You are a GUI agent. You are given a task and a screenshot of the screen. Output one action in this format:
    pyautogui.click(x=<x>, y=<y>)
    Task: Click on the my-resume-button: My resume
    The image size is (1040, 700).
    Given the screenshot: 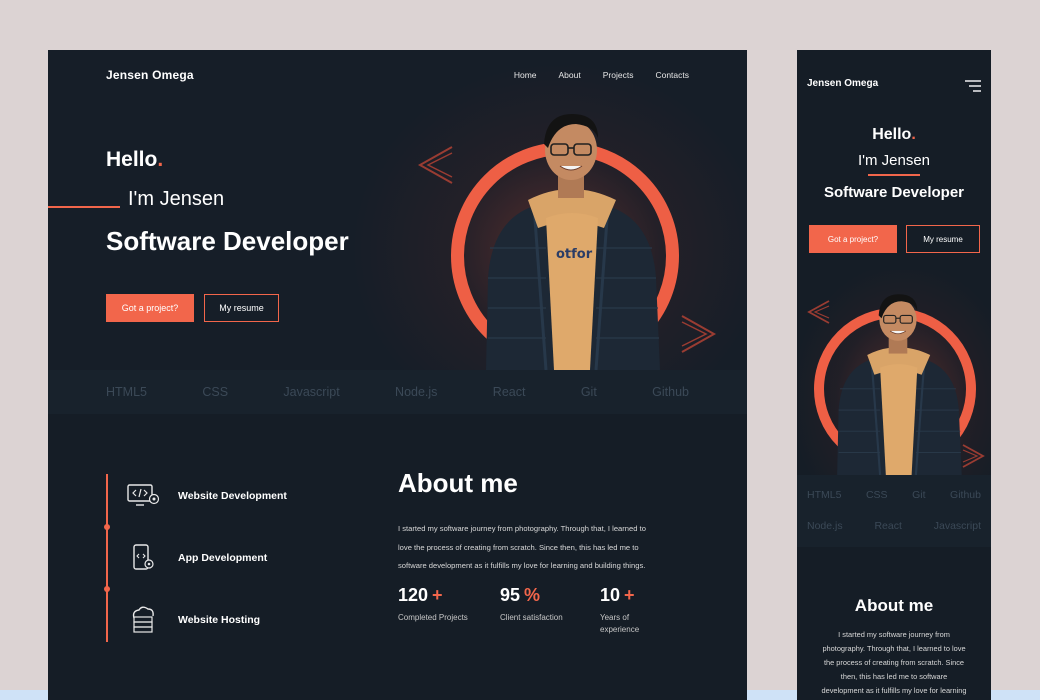 What is the action you would take?
    pyautogui.click(x=241, y=308)
    